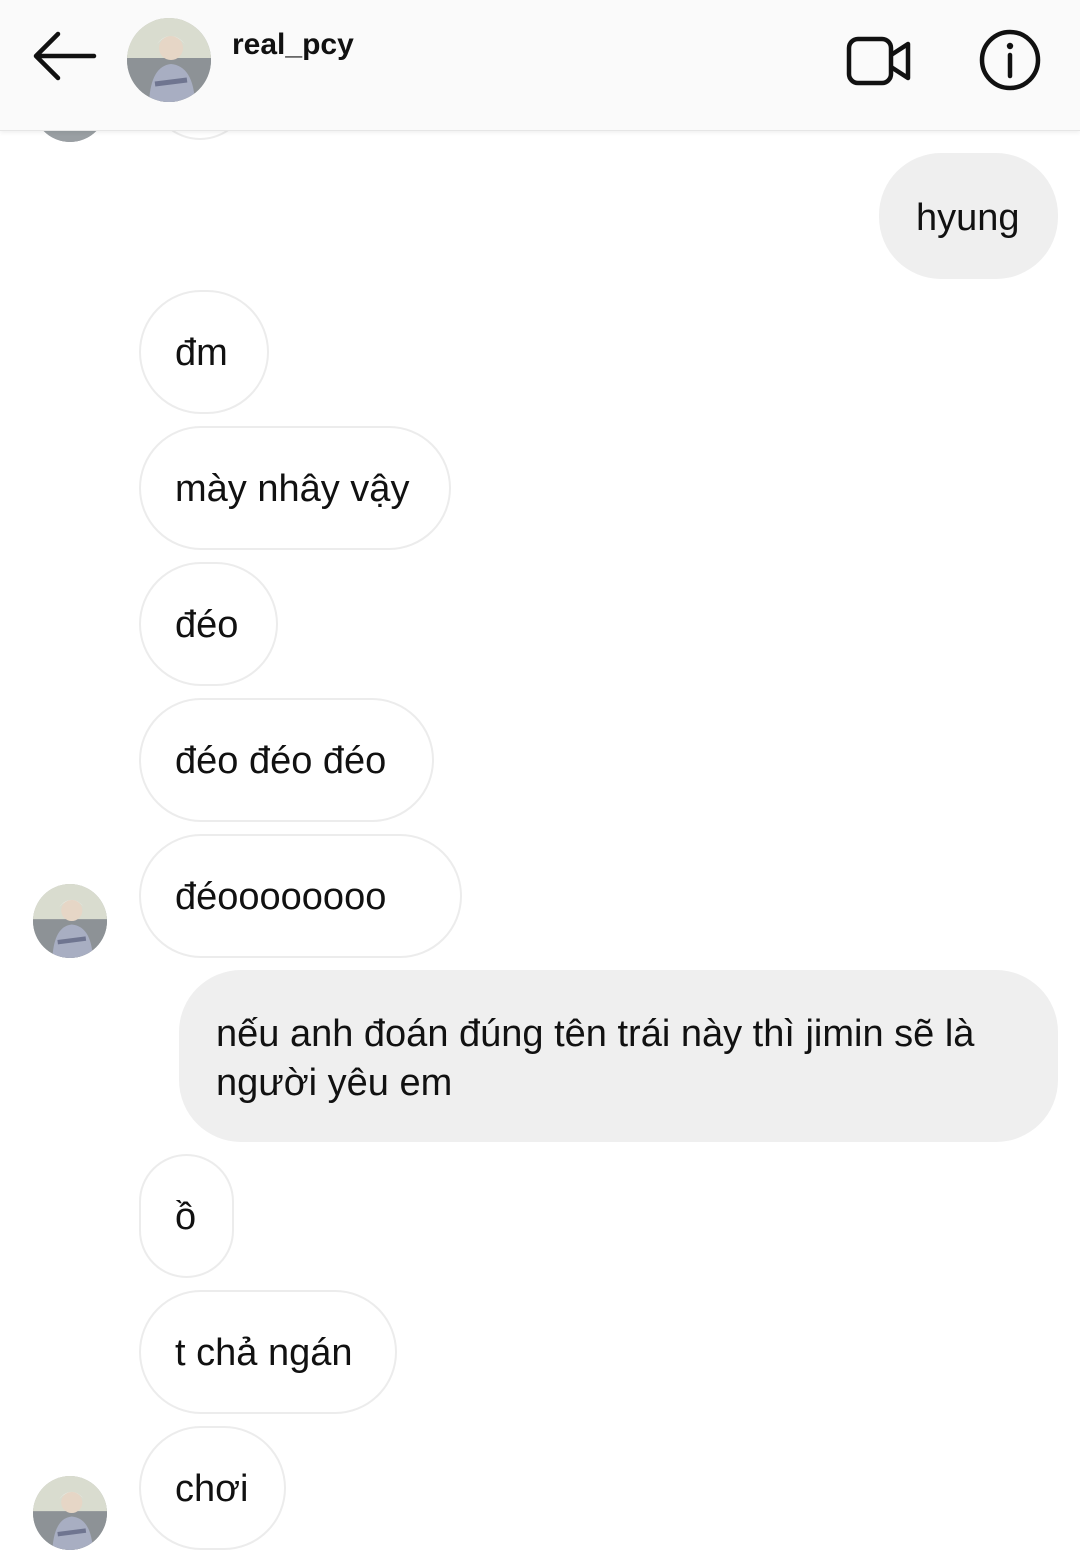 This screenshot has width=1080, height=1559. Describe the element at coordinates (879, 61) in the screenshot. I see `video-camera-icon` at that location.